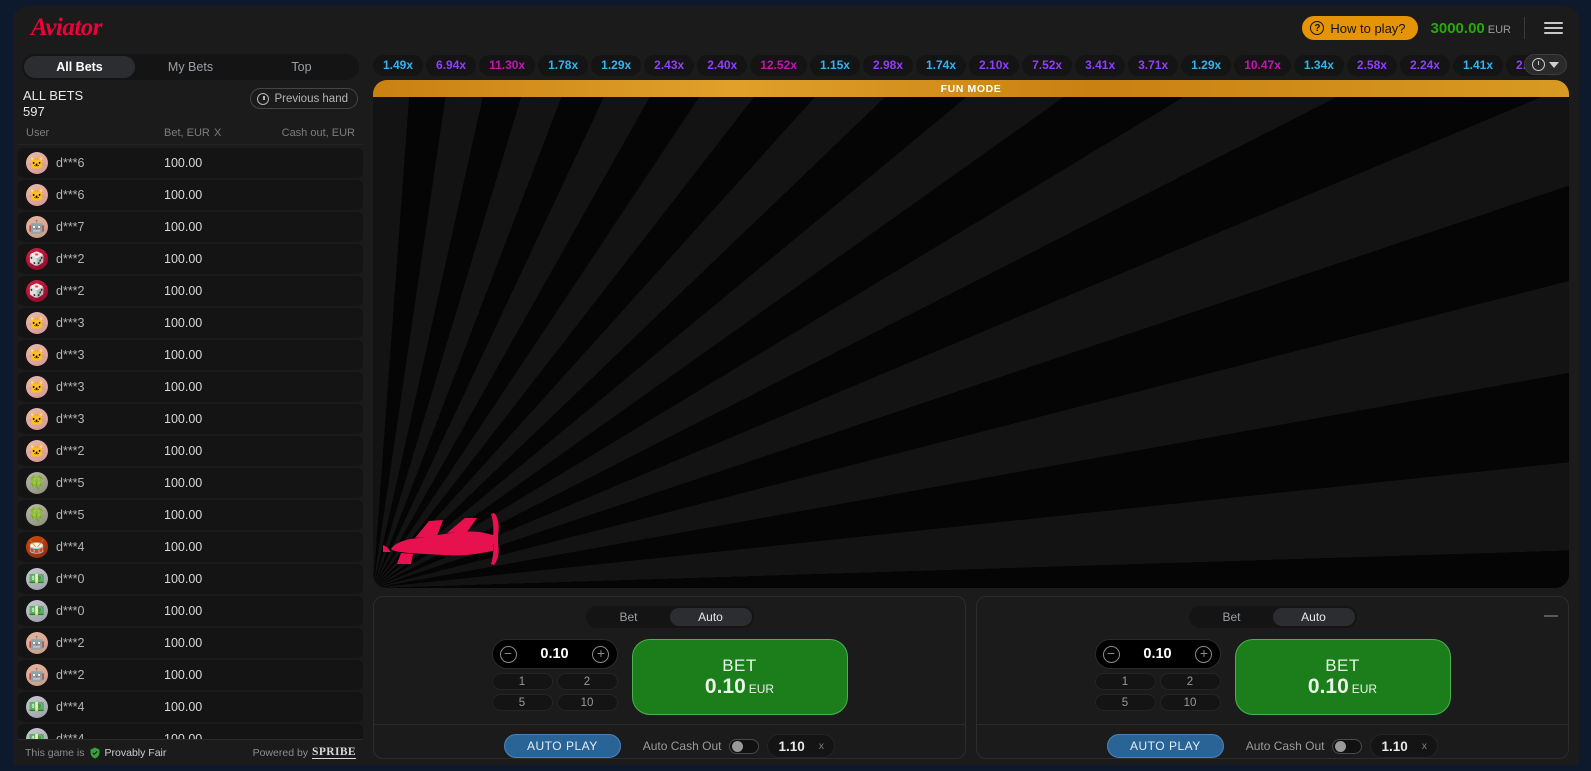 This screenshot has height=771, width=1591. Describe the element at coordinates (669, 65) in the screenshot. I see `multiplier-chip: 2.43x` at that location.